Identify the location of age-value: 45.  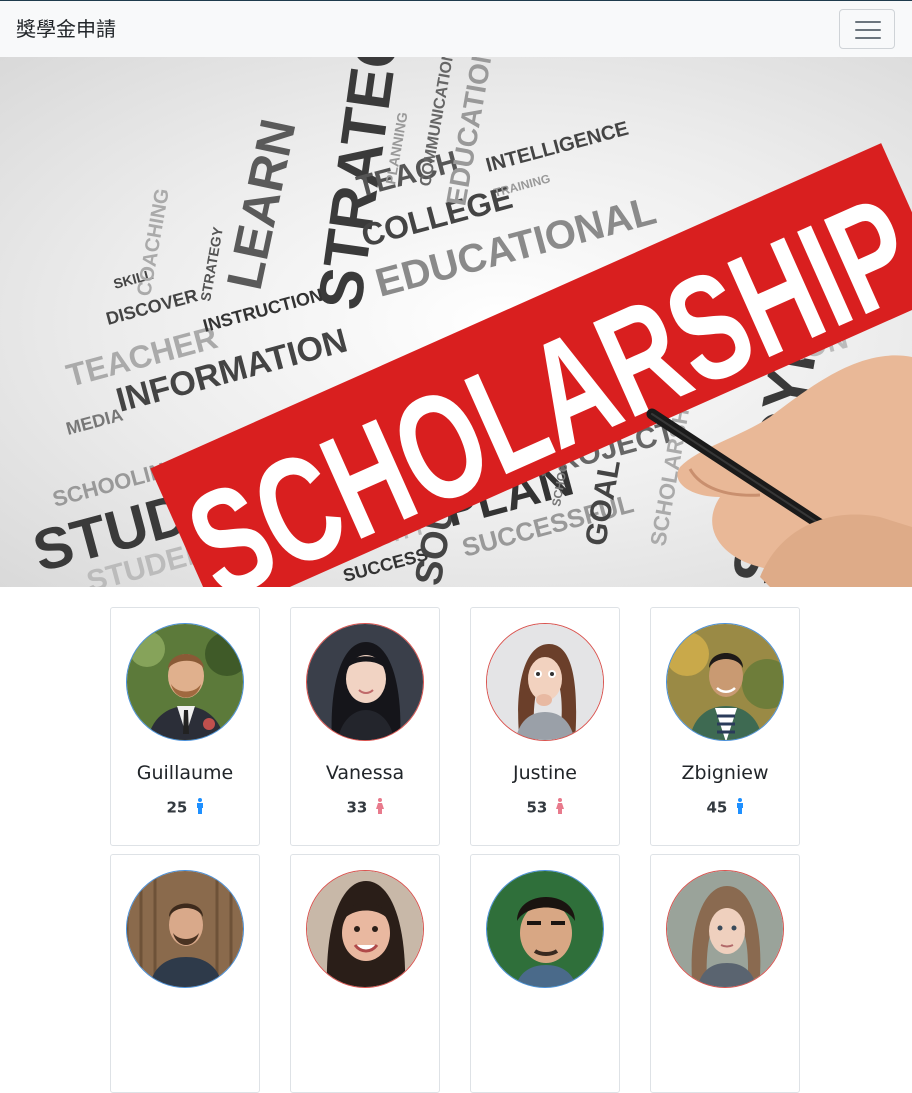
(717, 807).